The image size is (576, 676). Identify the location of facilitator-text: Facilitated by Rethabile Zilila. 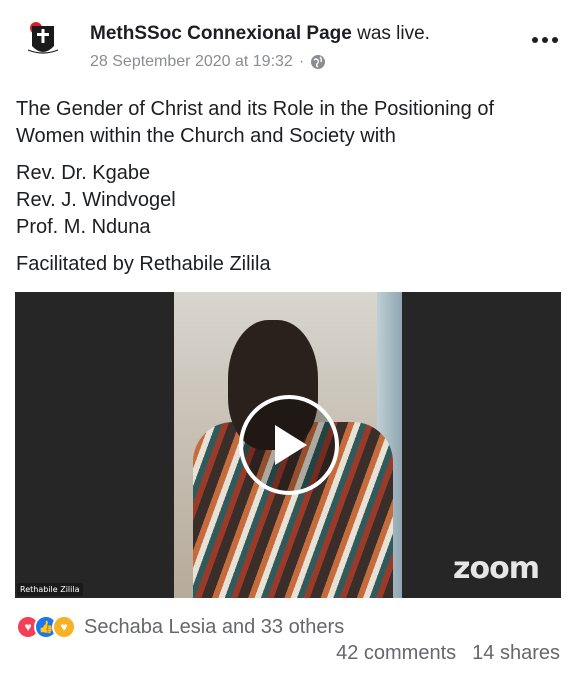
(143, 264).